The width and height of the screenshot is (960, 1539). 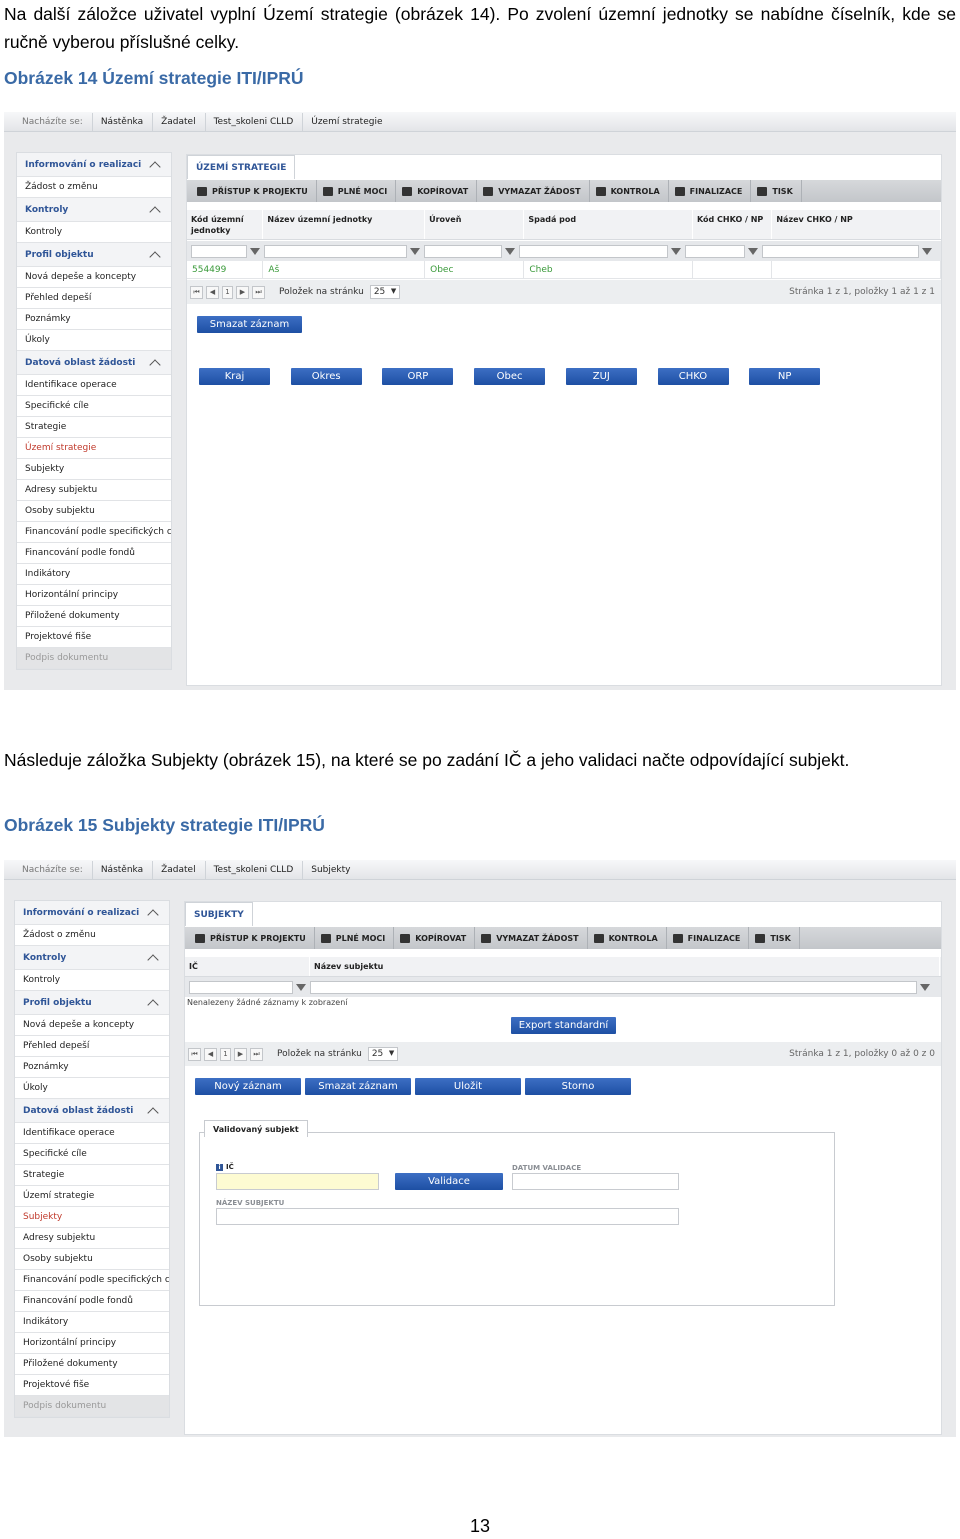 I want to click on unit-button-orp: ORP, so click(x=418, y=376).